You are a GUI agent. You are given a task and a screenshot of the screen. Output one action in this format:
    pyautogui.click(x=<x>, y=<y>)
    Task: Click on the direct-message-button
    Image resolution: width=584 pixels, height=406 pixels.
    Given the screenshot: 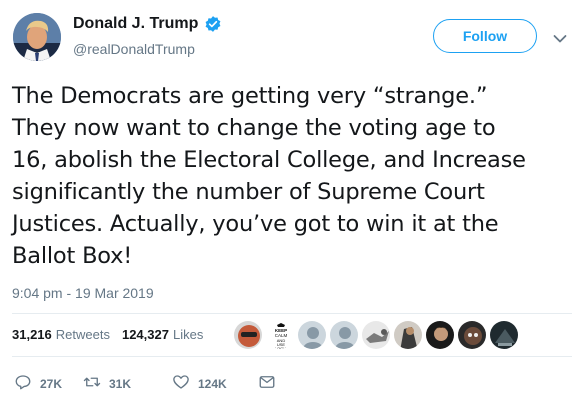 What is the action you would take?
    pyautogui.click(x=267, y=383)
    